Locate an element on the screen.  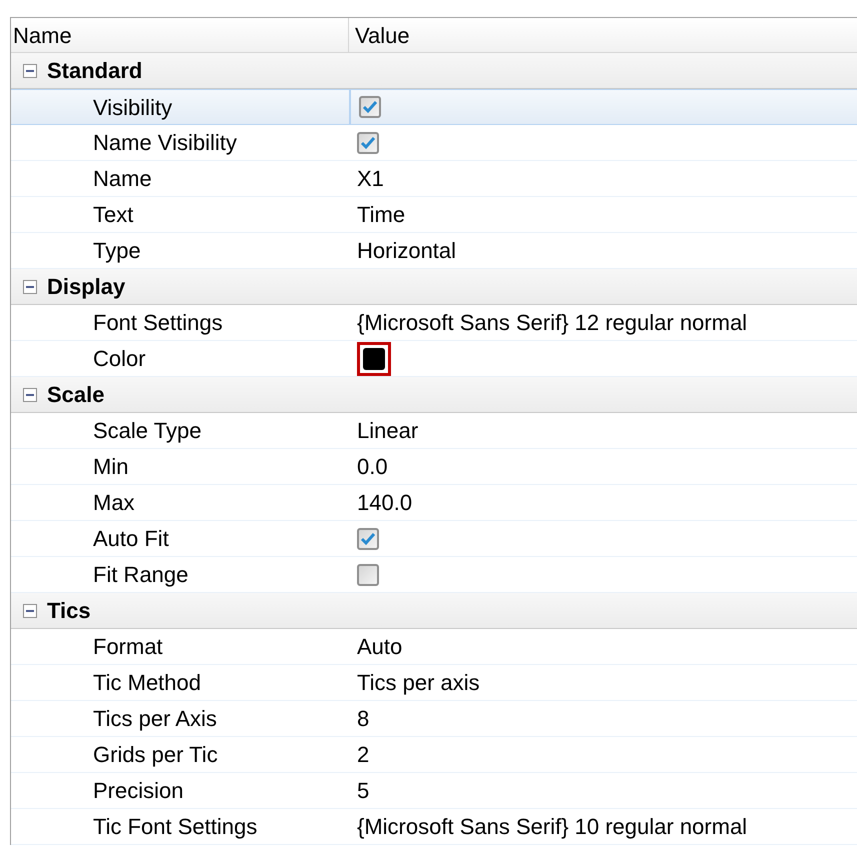
property-name: Color is located at coordinates (119, 359).